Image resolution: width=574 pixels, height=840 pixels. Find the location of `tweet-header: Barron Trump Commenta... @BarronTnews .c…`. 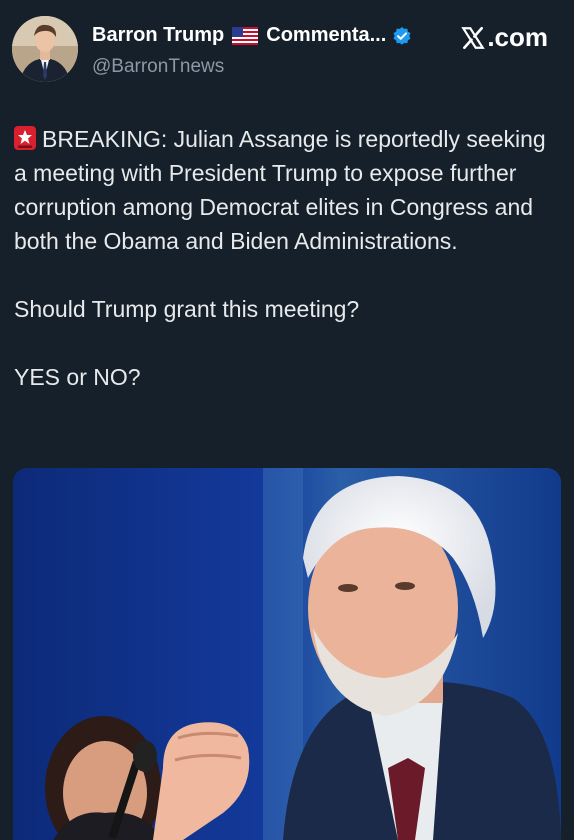

tweet-header: Barron Trump Commenta... @BarronTnews .c… is located at coordinates (286, 50).